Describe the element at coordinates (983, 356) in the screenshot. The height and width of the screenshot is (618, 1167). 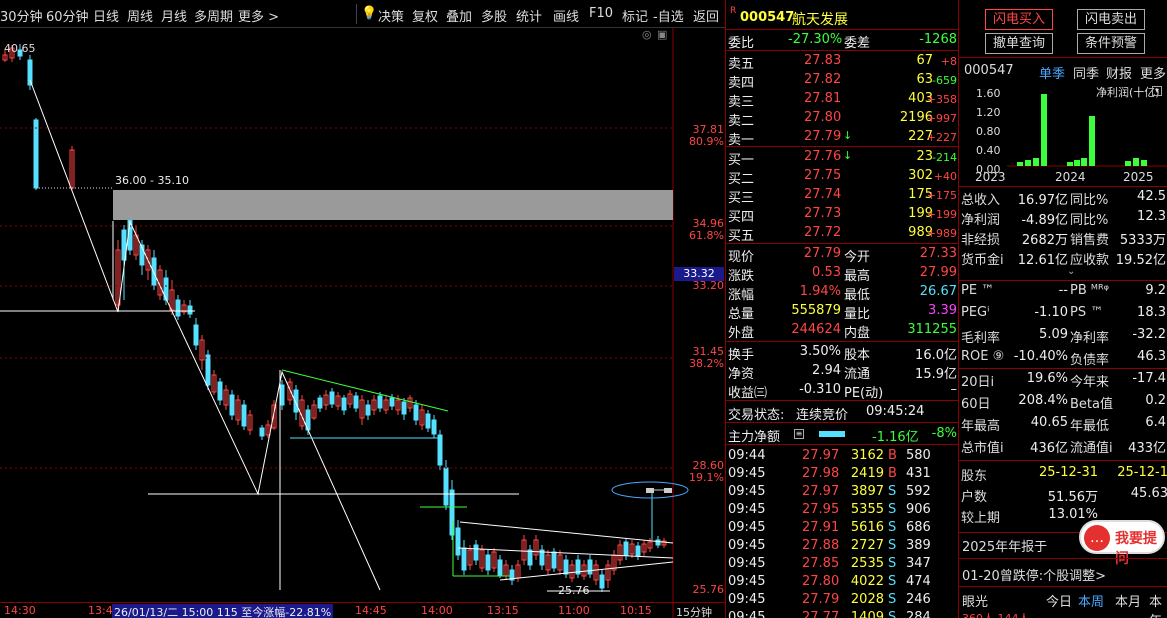
I see `metric-label: ROE ⑨` at that location.